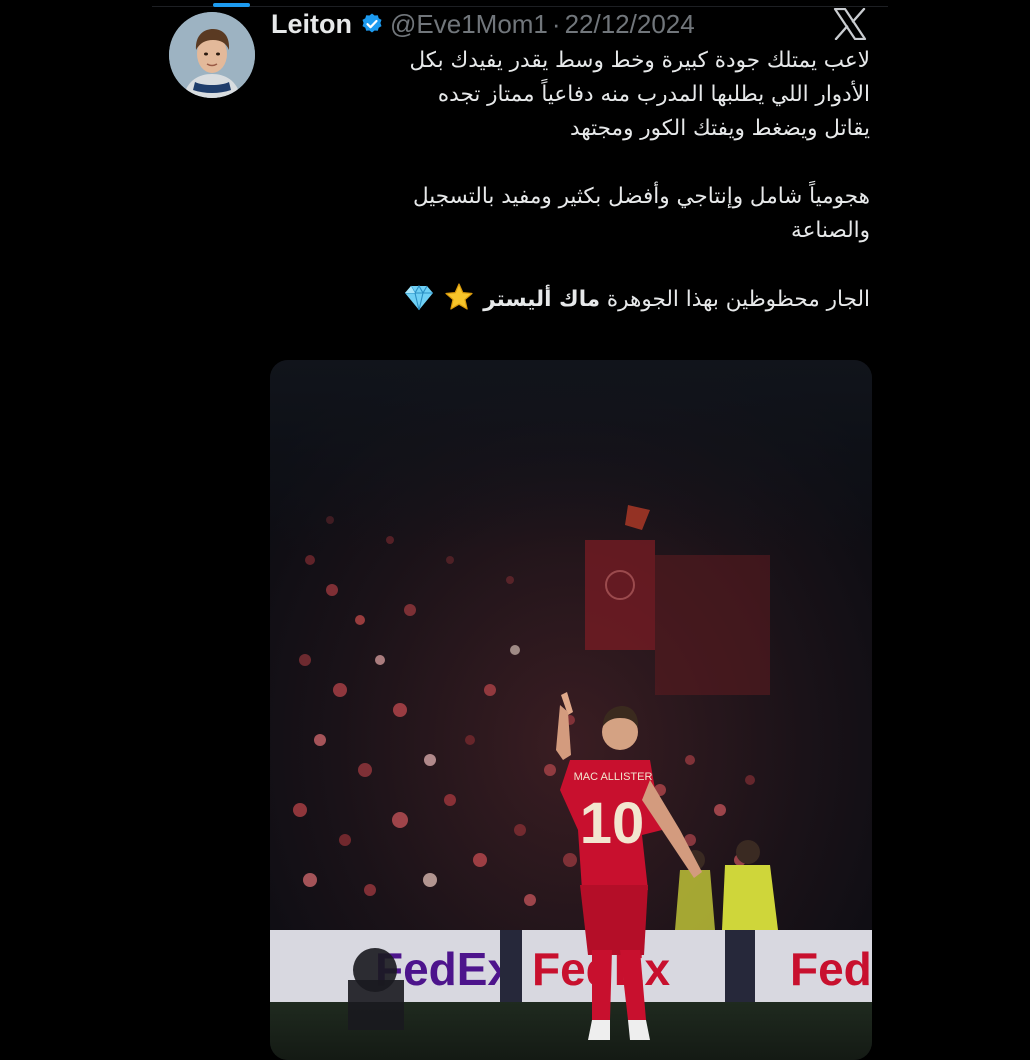  I want to click on tweet-date: 22/12/2024, so click(630, 24).